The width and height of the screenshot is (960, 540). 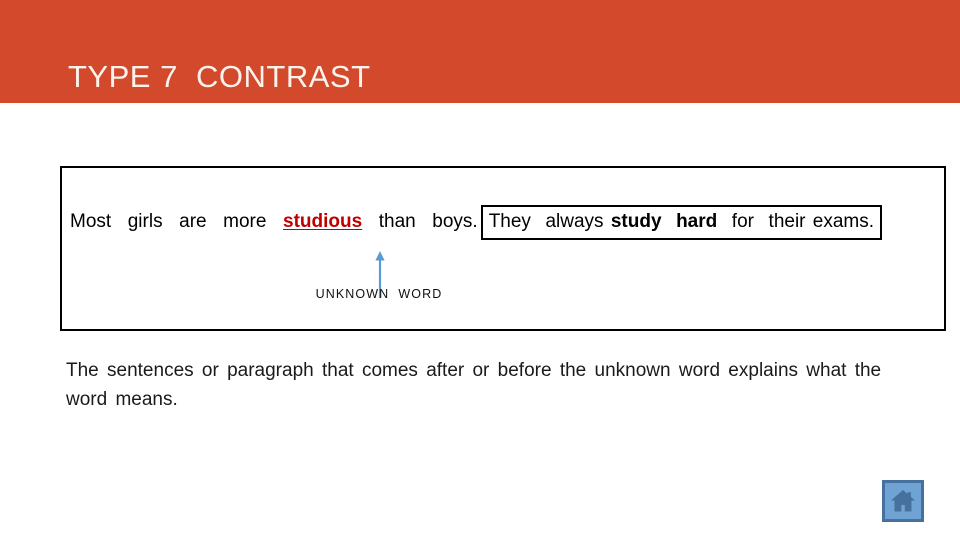 I want to click on clue-after-text: for their exams., so click(x=796, y=221).